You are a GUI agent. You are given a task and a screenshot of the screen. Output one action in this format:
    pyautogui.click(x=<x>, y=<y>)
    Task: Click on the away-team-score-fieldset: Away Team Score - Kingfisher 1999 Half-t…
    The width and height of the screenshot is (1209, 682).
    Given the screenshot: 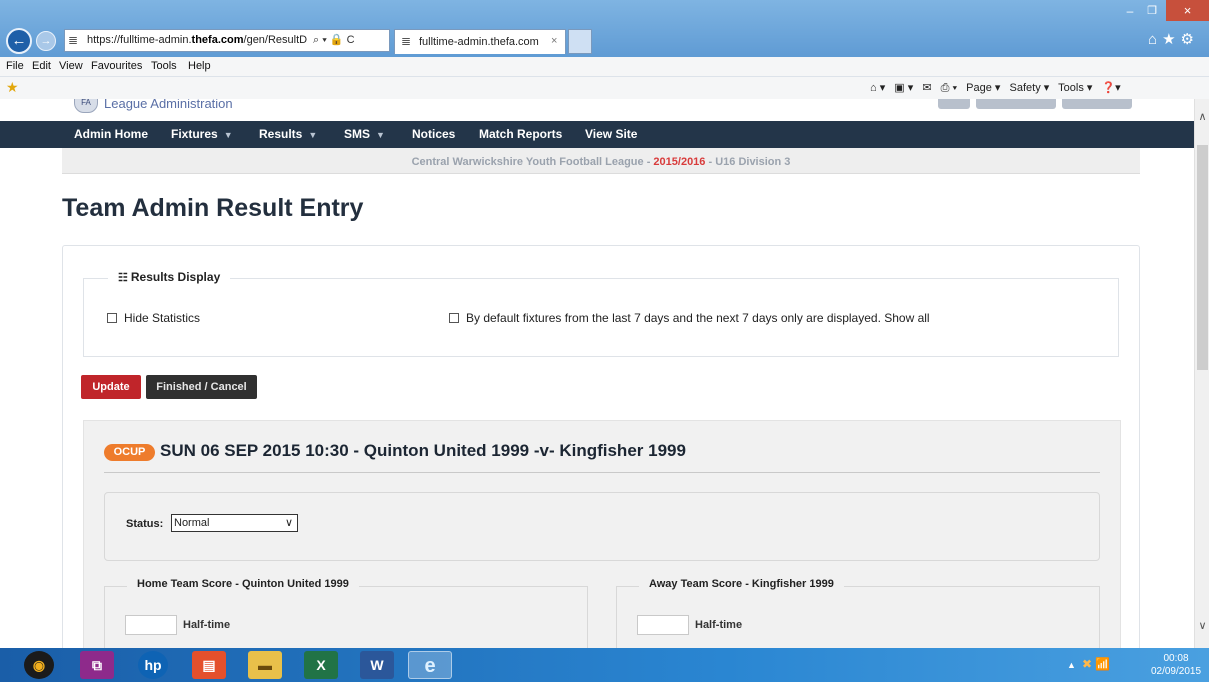 What is the action you would take?
    pyautogui.click(x=858, y=613)
    